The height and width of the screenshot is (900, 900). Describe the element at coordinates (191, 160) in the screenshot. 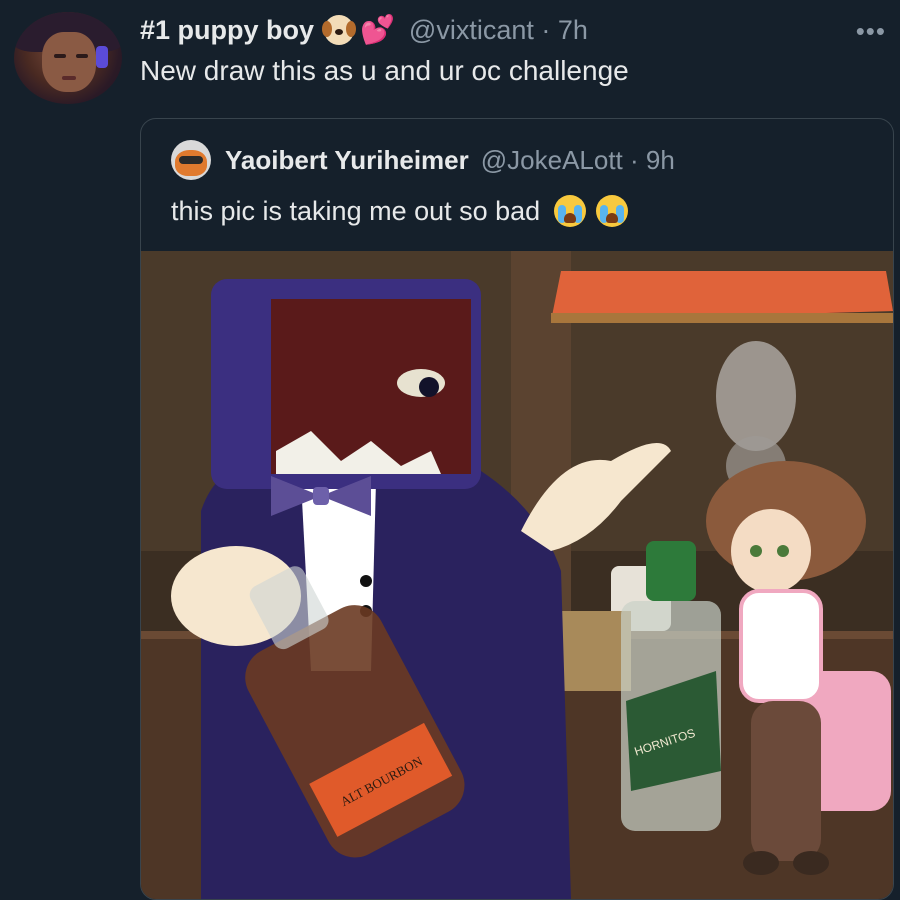

I see `quoted-author-avatar` at that location.